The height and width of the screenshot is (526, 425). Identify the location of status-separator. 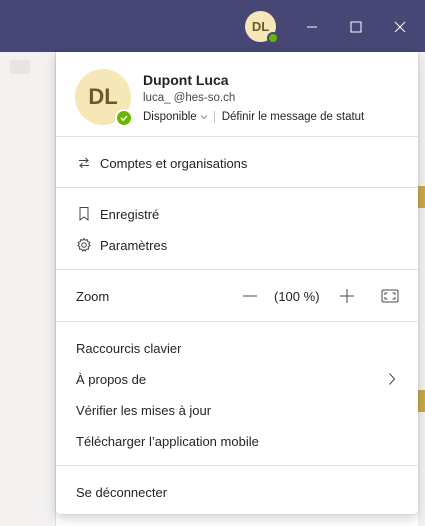
(214, 117).